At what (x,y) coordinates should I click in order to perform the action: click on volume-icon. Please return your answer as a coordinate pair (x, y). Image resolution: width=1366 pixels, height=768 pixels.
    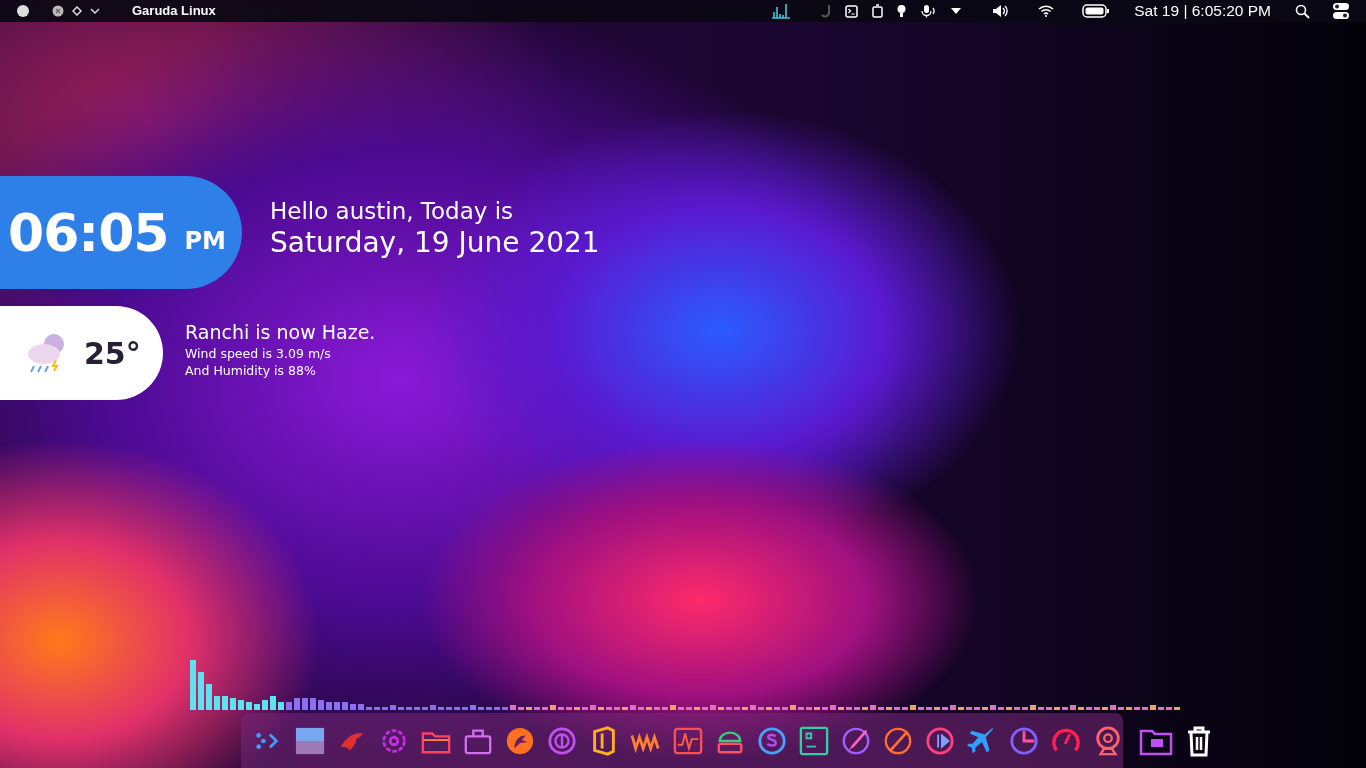
    Looking at the image, I should click on (1001, 11).